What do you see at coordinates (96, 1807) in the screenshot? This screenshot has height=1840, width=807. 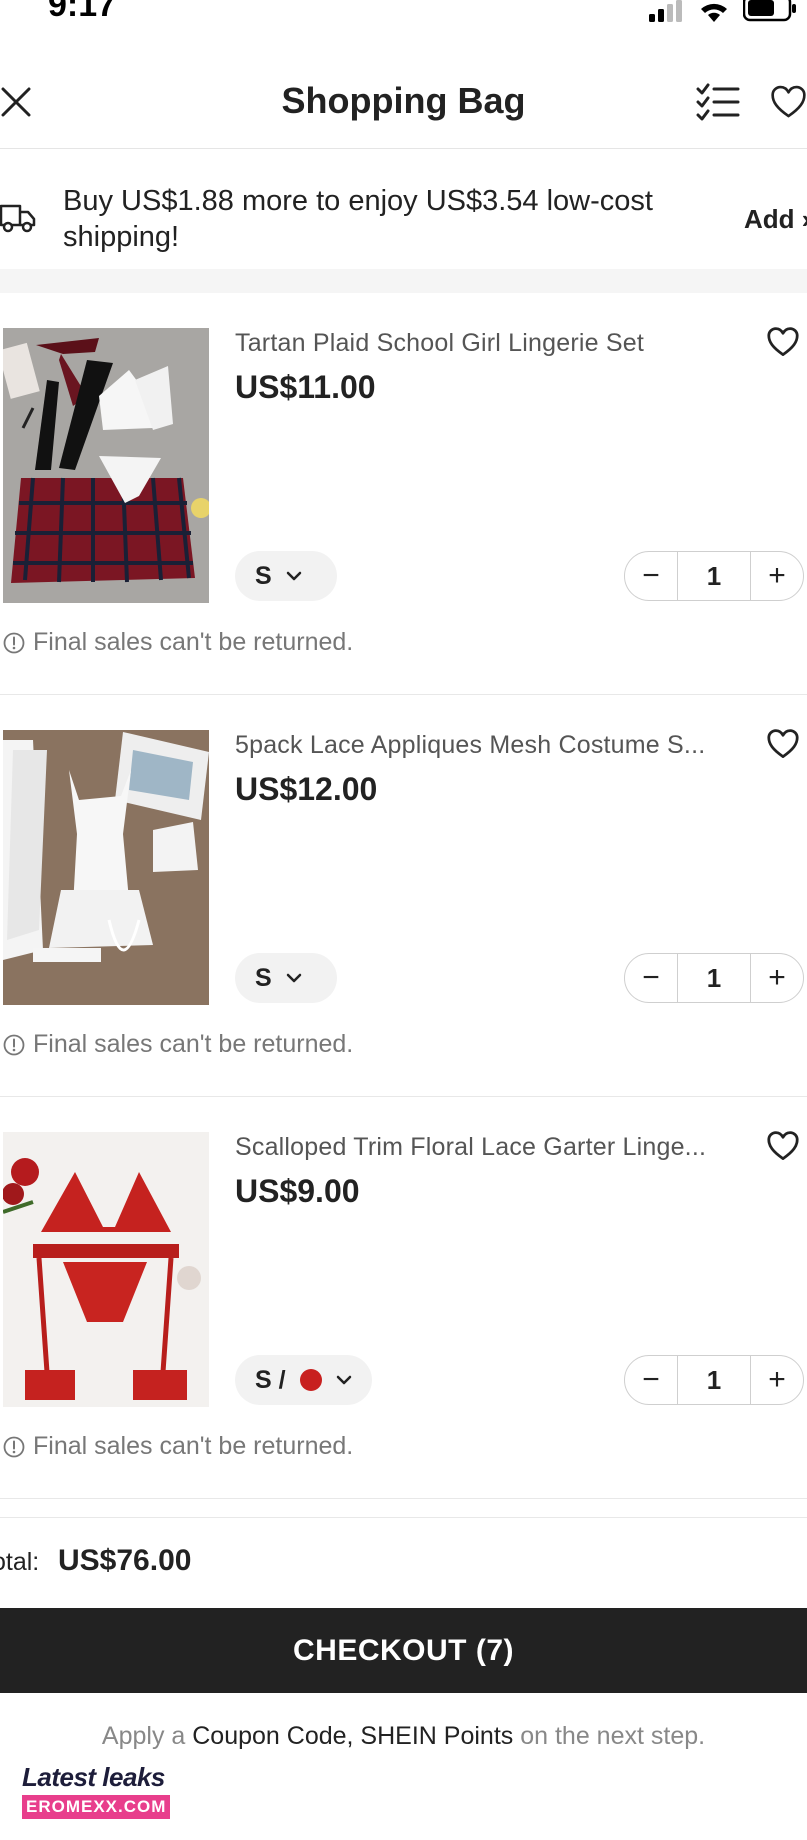 I see `watermark-line2: EROMEXX.COM` at bounding box center [96, 1807].